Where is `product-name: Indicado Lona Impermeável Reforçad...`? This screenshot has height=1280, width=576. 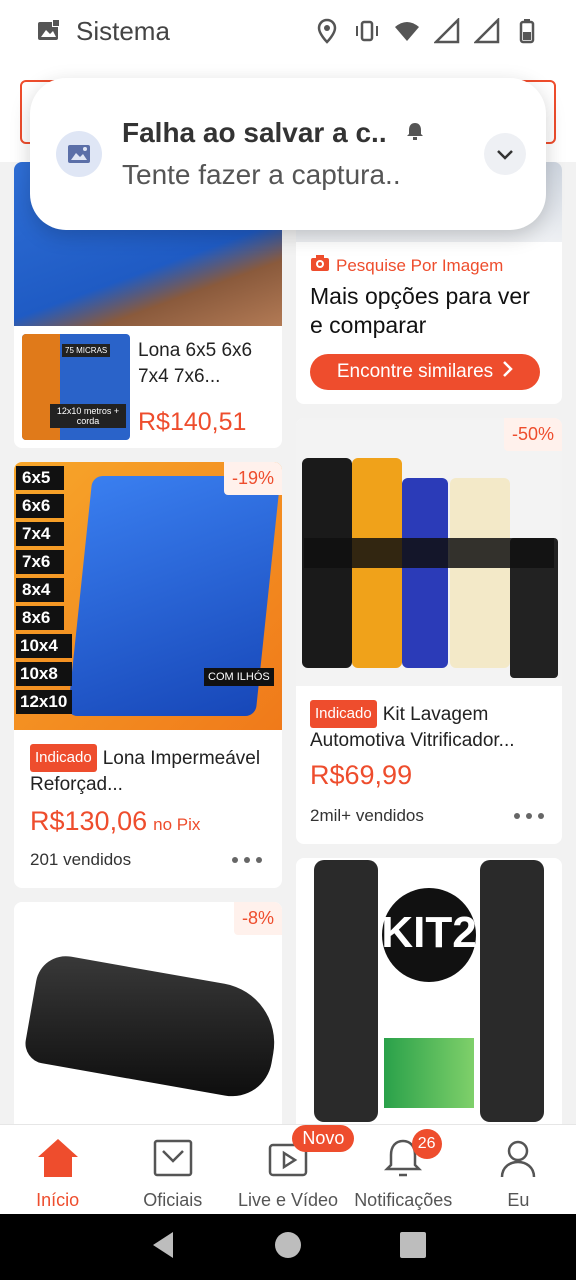
product-name: Indicado Lona Impermeável Reforçad... is located at coordinates (150, 770).